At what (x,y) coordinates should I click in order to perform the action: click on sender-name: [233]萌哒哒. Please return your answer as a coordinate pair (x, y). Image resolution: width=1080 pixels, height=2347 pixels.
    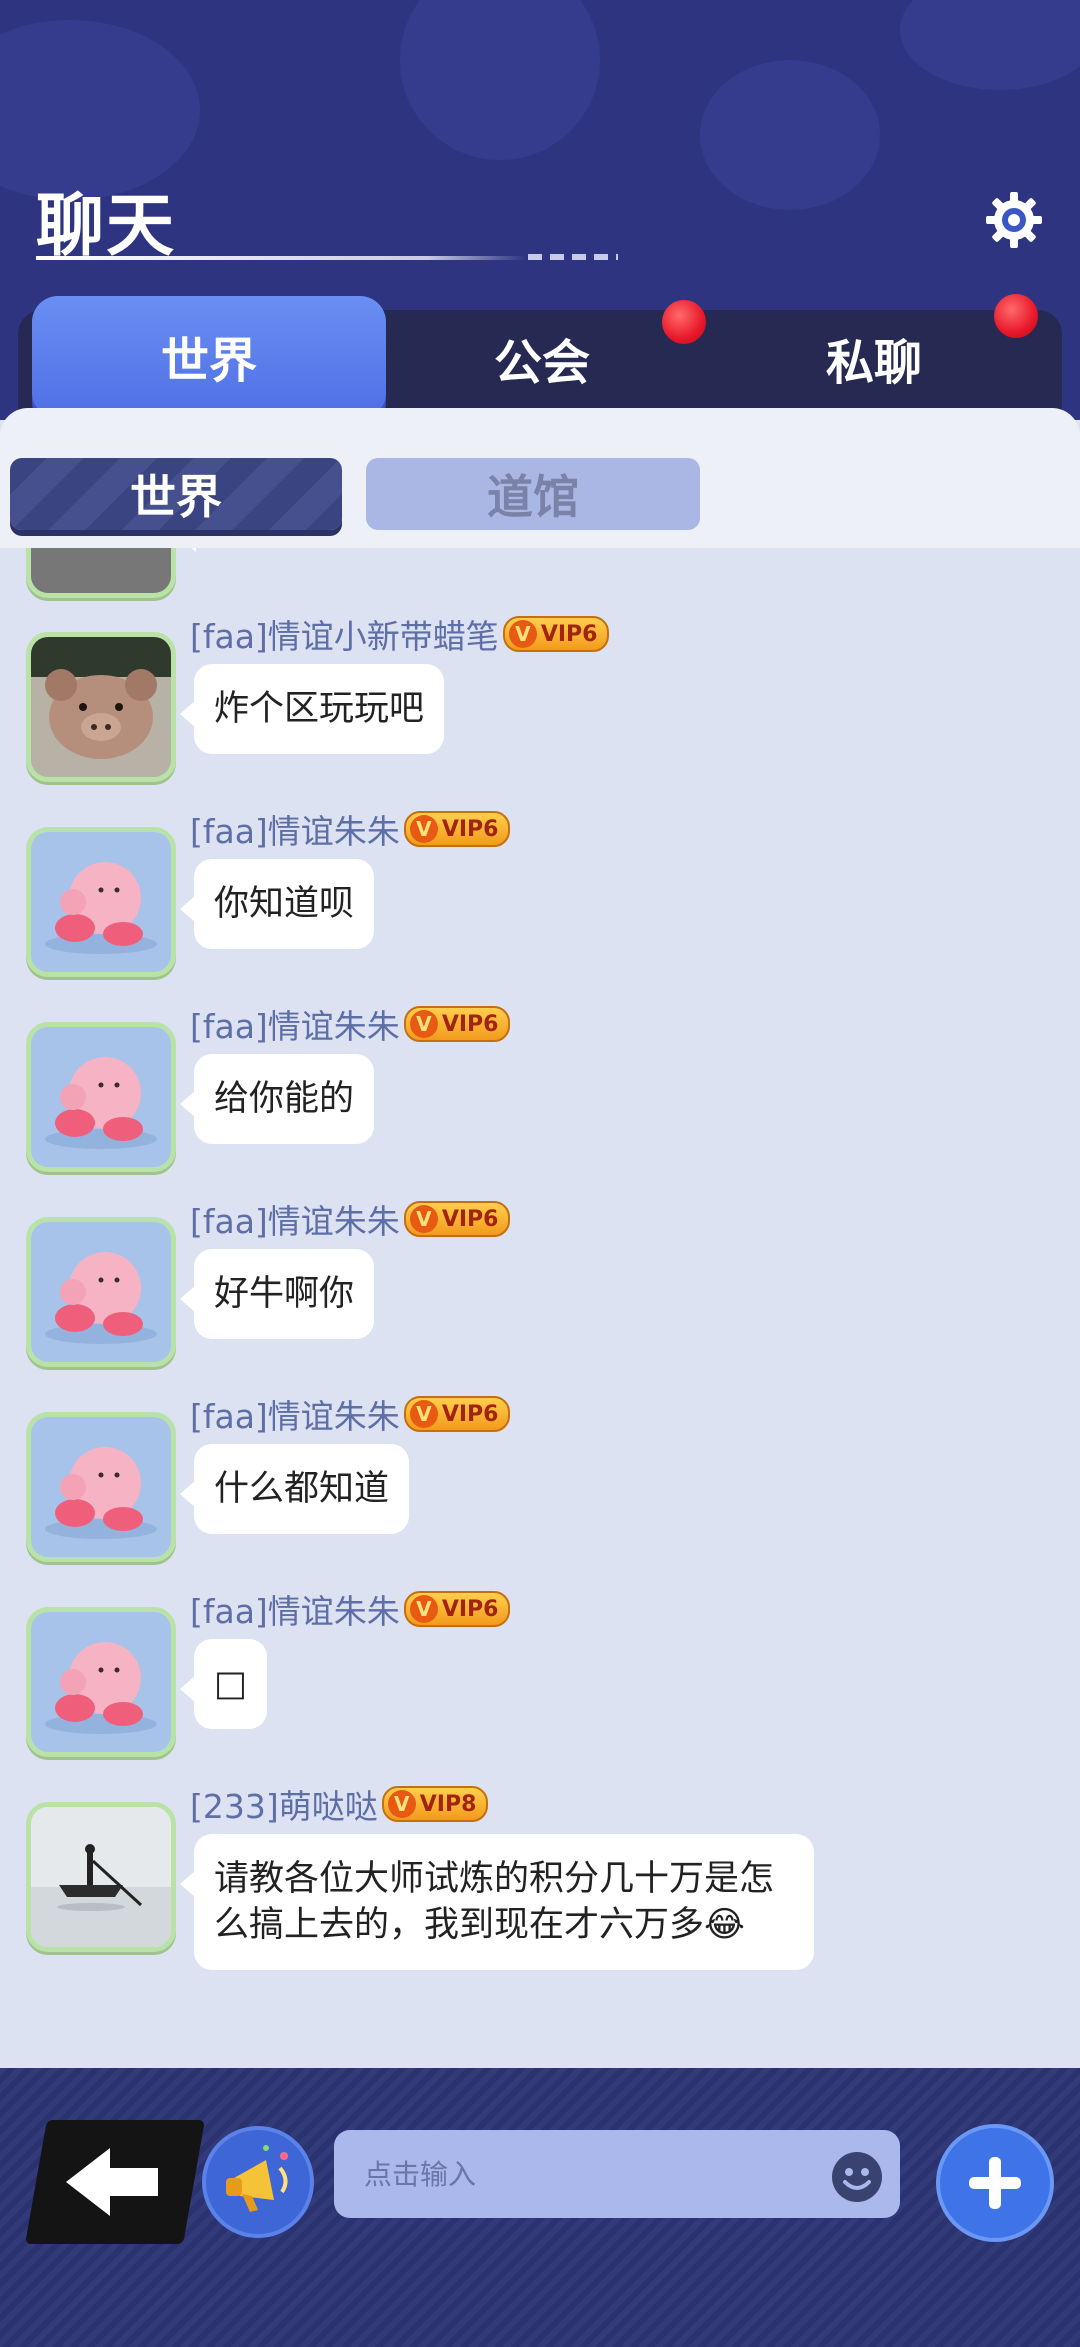
    Looking at the image, I should click on (284, 1806).